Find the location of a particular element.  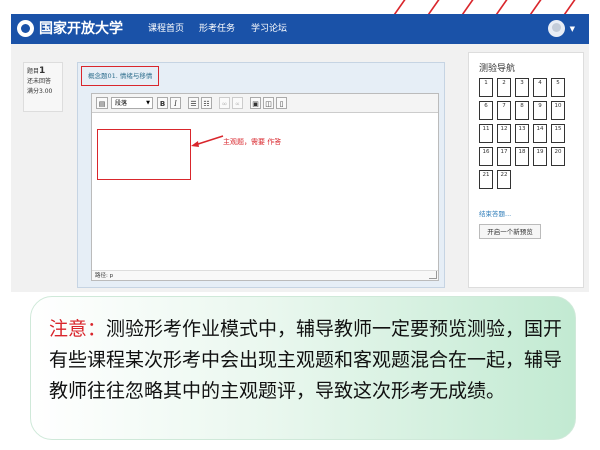

media-icon: ◫ is located at coordinates (268, 103).